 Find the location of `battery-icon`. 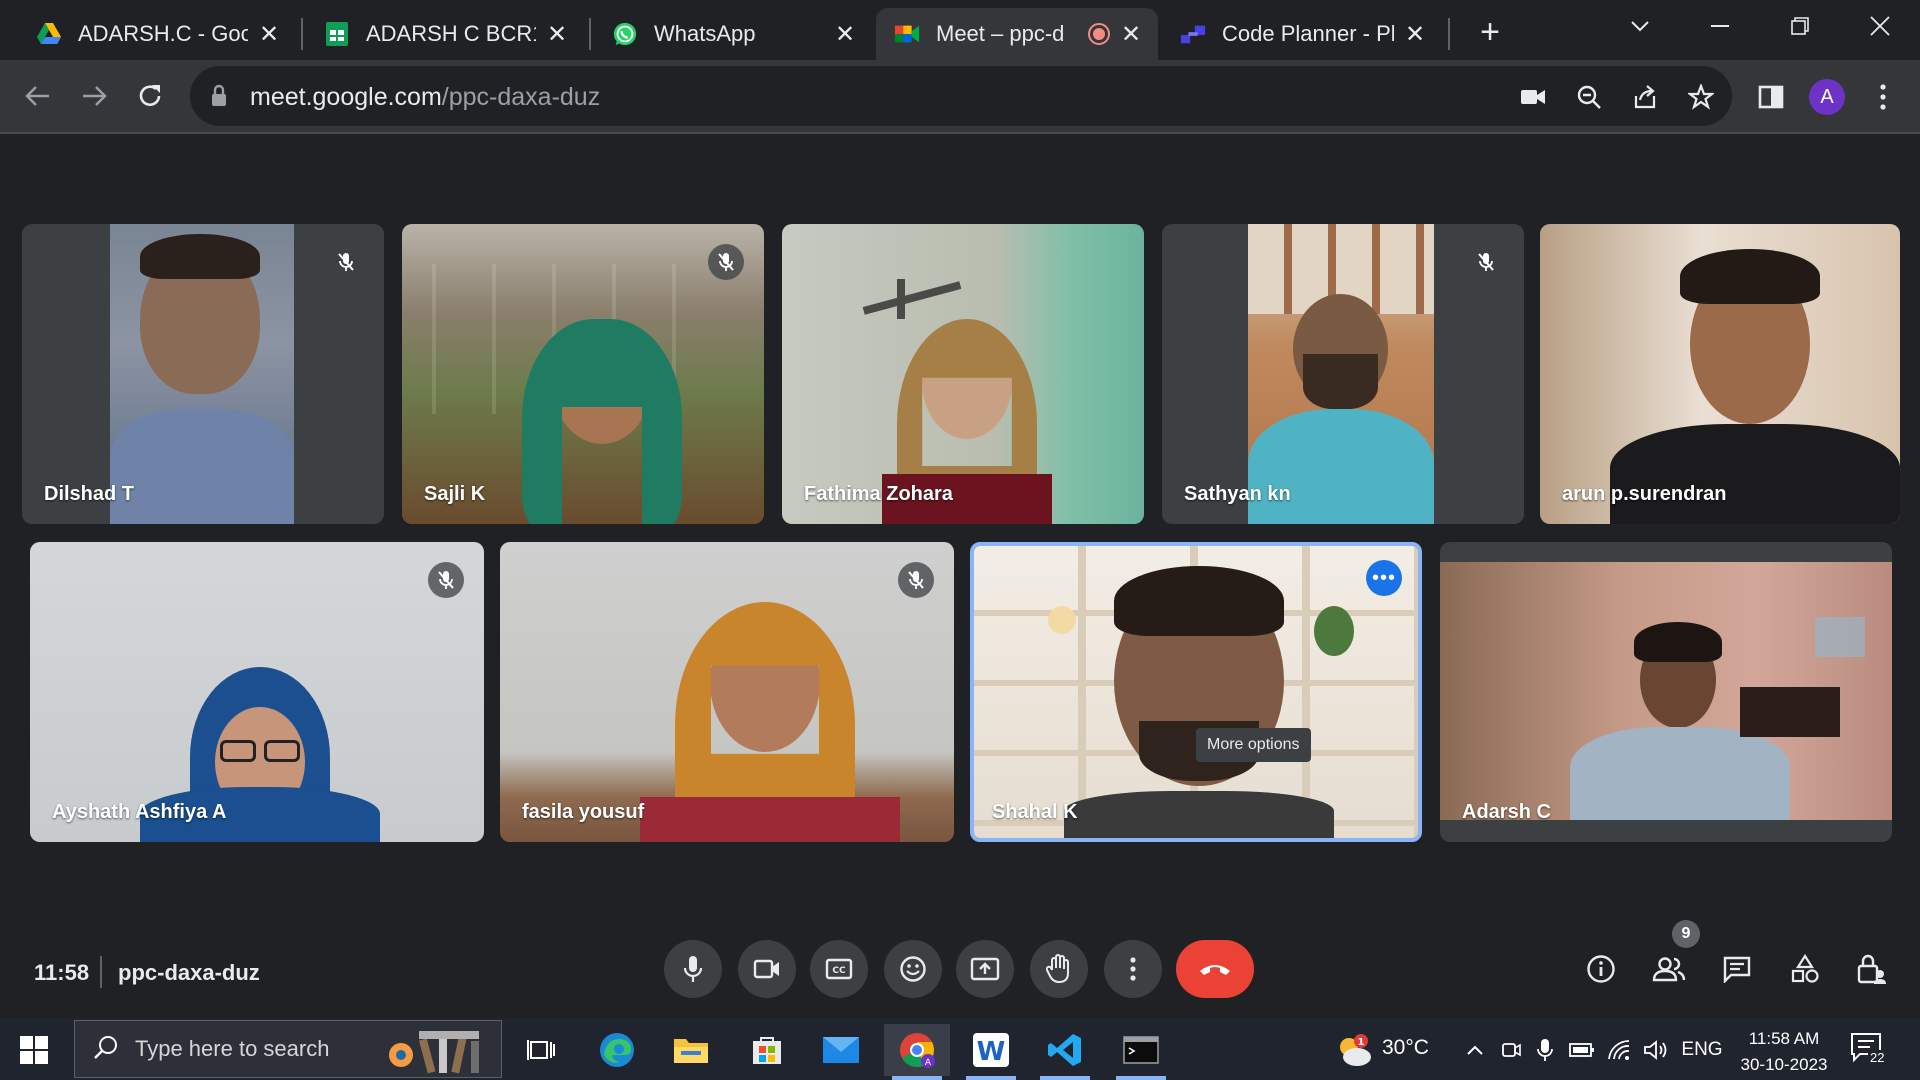

battery-icon is located at coordinates (1582, 1050).